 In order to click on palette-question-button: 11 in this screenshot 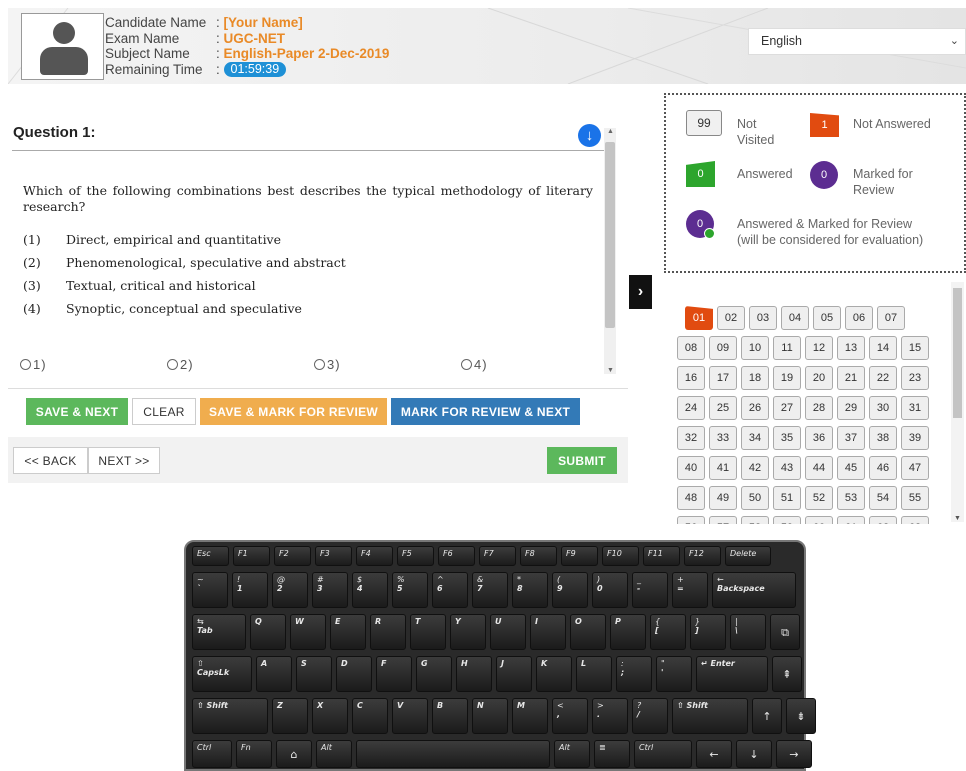, I will do `click(787, 348)`.